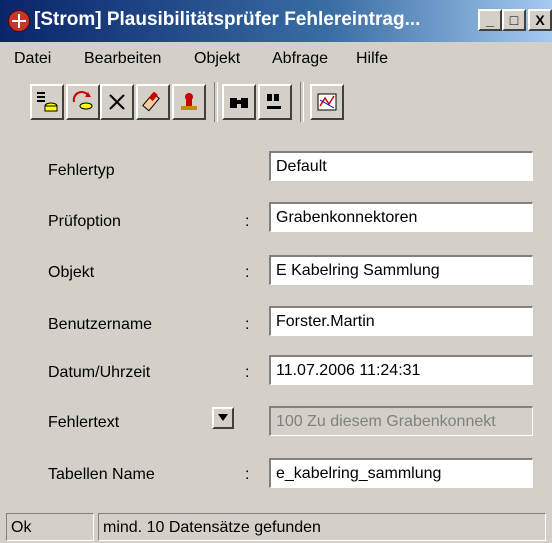 Image resolution: width=552 pixels, height=543 pixels. What do you see at coordinates (490, 20) in the screenshot?
I see `minimize-button: _` at bounding box center [490, 20].